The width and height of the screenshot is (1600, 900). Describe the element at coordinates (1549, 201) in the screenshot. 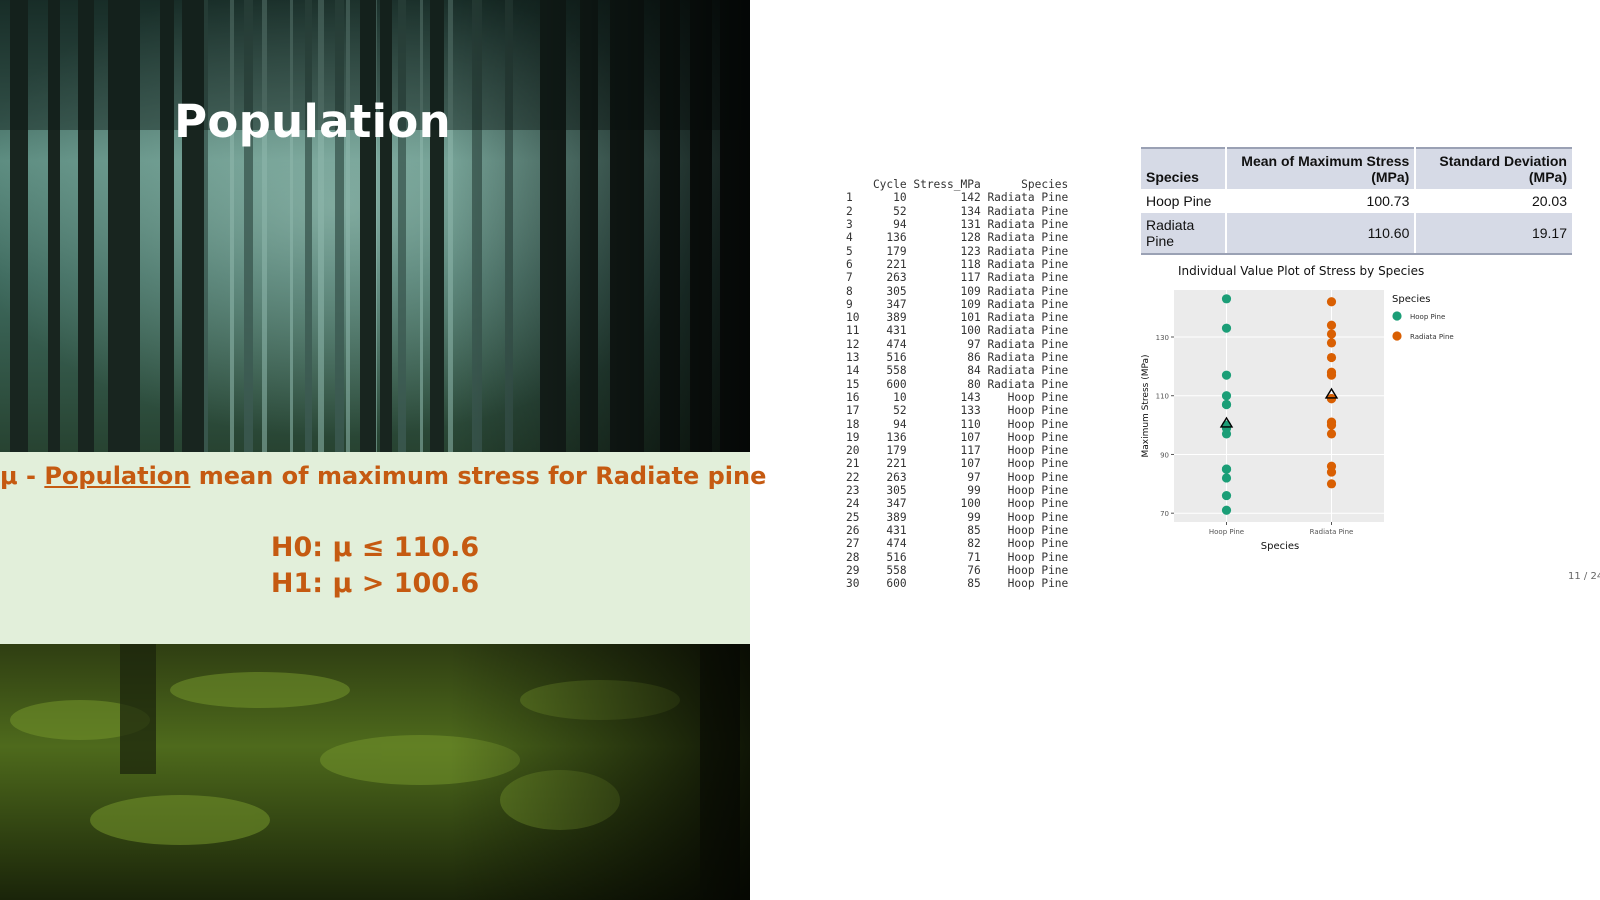

I see `sd-cell: 20.03` at that location.